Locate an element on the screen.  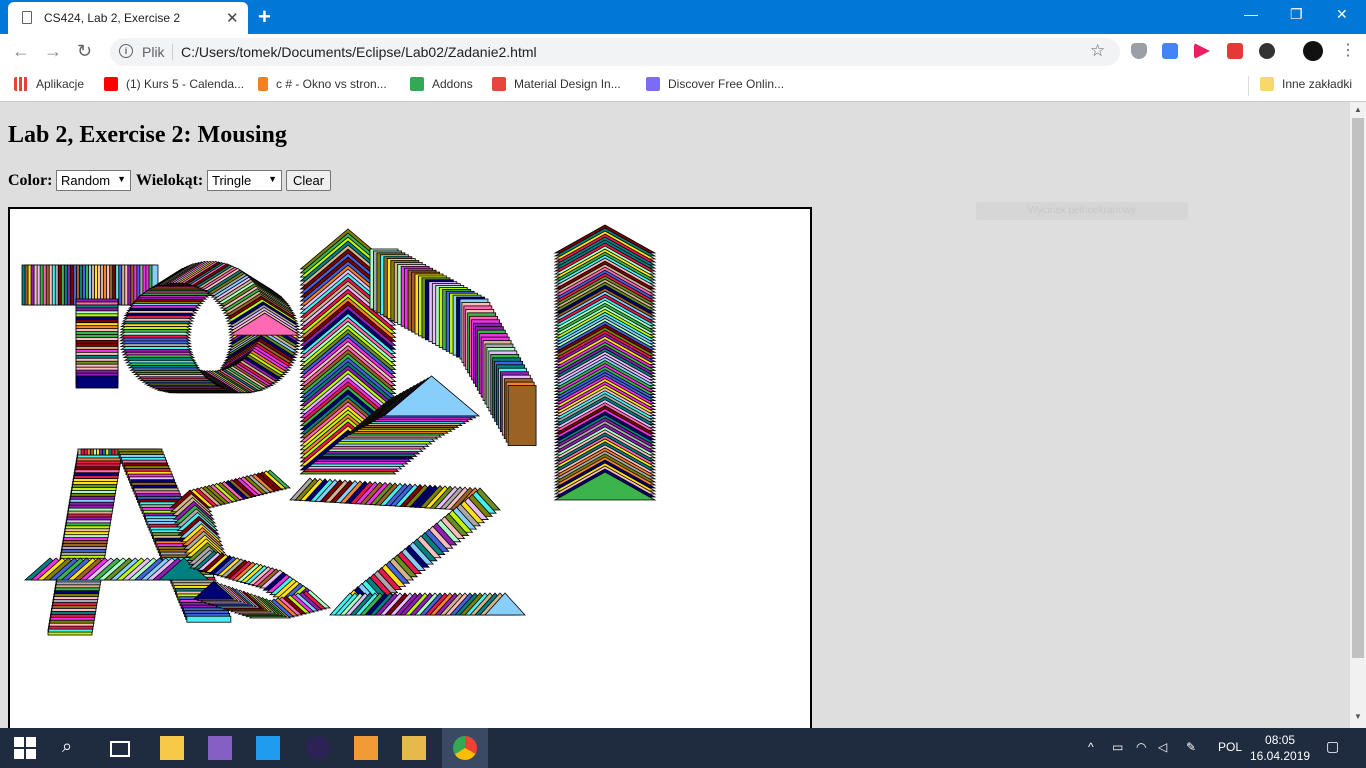
language-indicator: POL is located at coordinates (1230, 747).